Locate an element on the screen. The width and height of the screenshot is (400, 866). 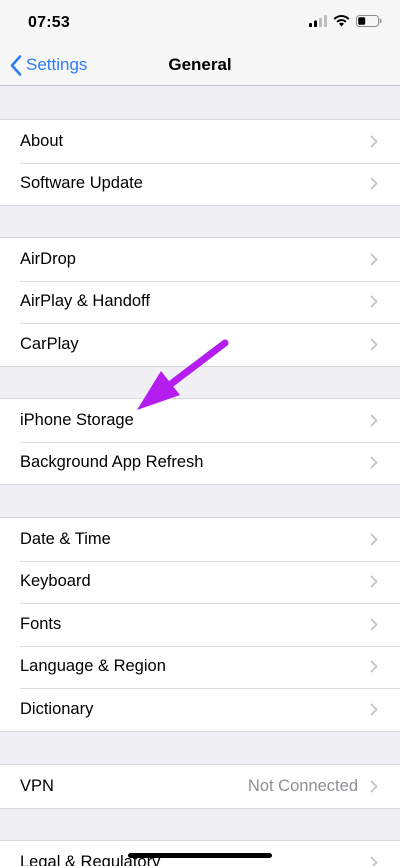
row-label: iPhone Storage is located at coordinates (77, 419).